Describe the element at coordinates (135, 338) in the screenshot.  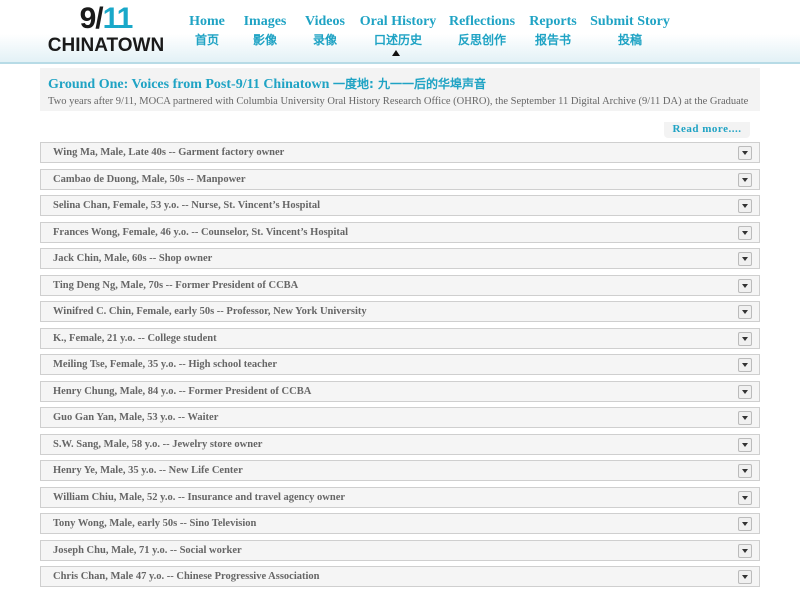
I see `interview-label: K., Female, 21 y.o. -- College student` at that location.